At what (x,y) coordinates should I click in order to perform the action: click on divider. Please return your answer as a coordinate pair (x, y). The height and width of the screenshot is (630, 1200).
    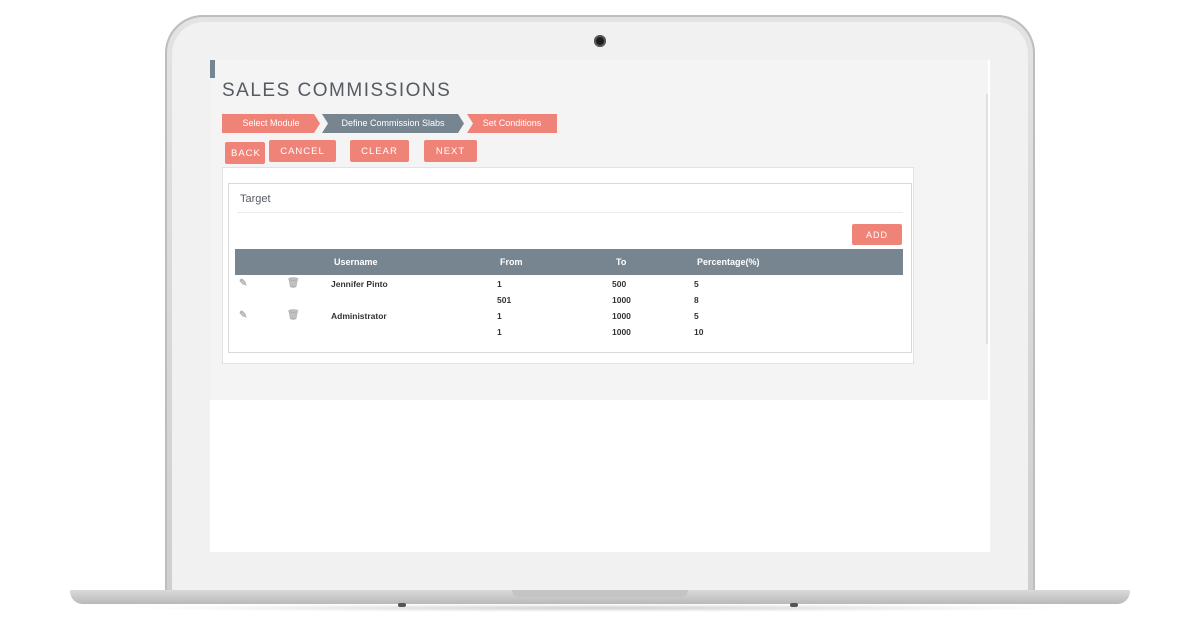
    Looking at the image, I should click on (570, 212).